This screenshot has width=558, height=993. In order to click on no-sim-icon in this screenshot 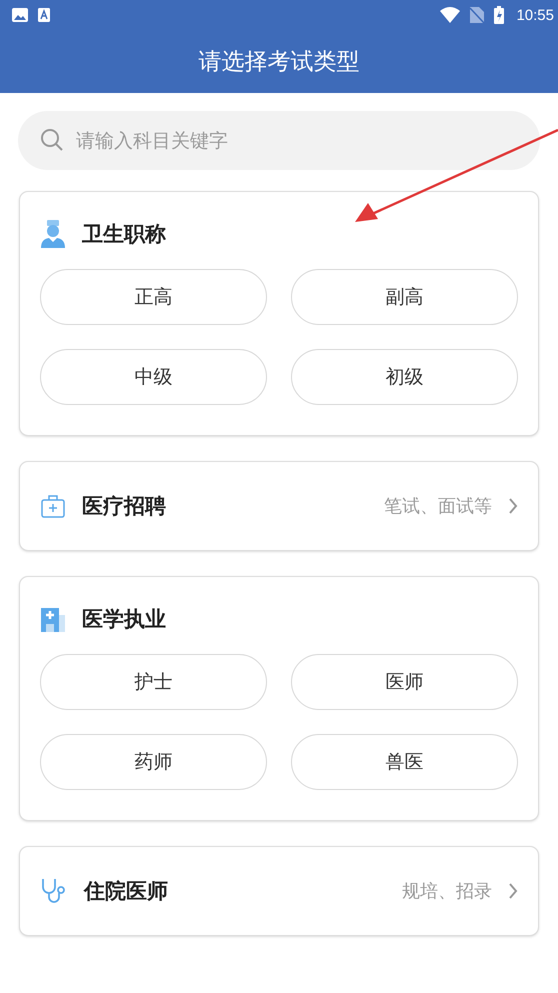, I will do `click(477, 15)`.